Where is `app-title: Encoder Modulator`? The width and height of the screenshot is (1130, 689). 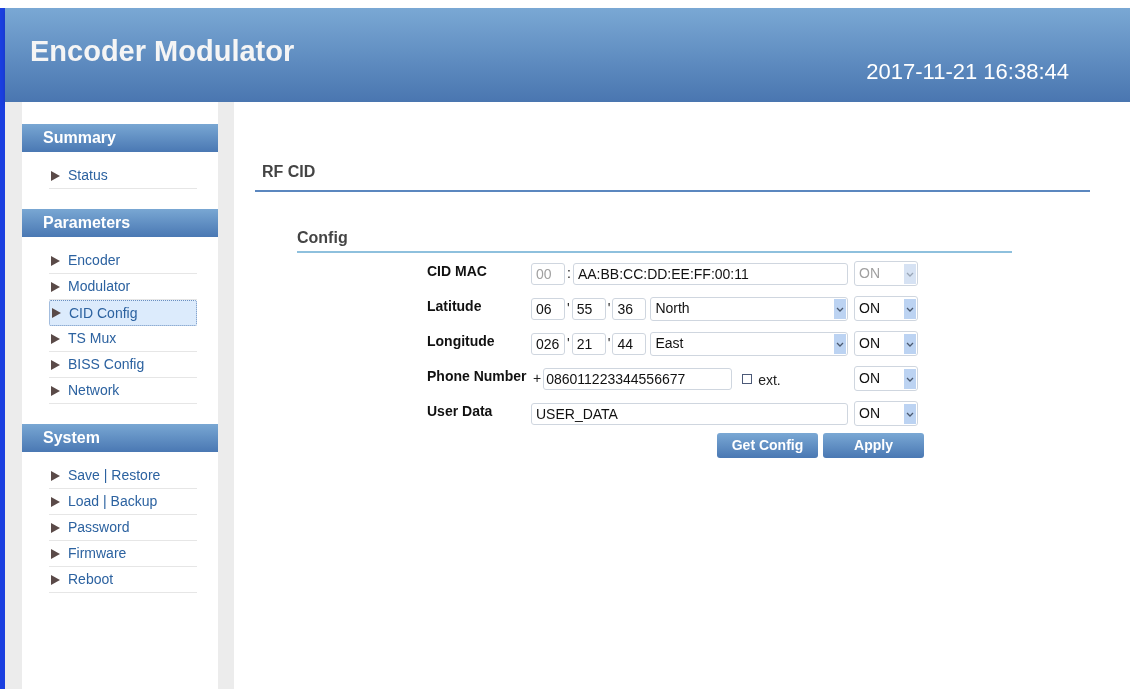 app-title: Encoder Modulator is located at coordinates (162, 51).